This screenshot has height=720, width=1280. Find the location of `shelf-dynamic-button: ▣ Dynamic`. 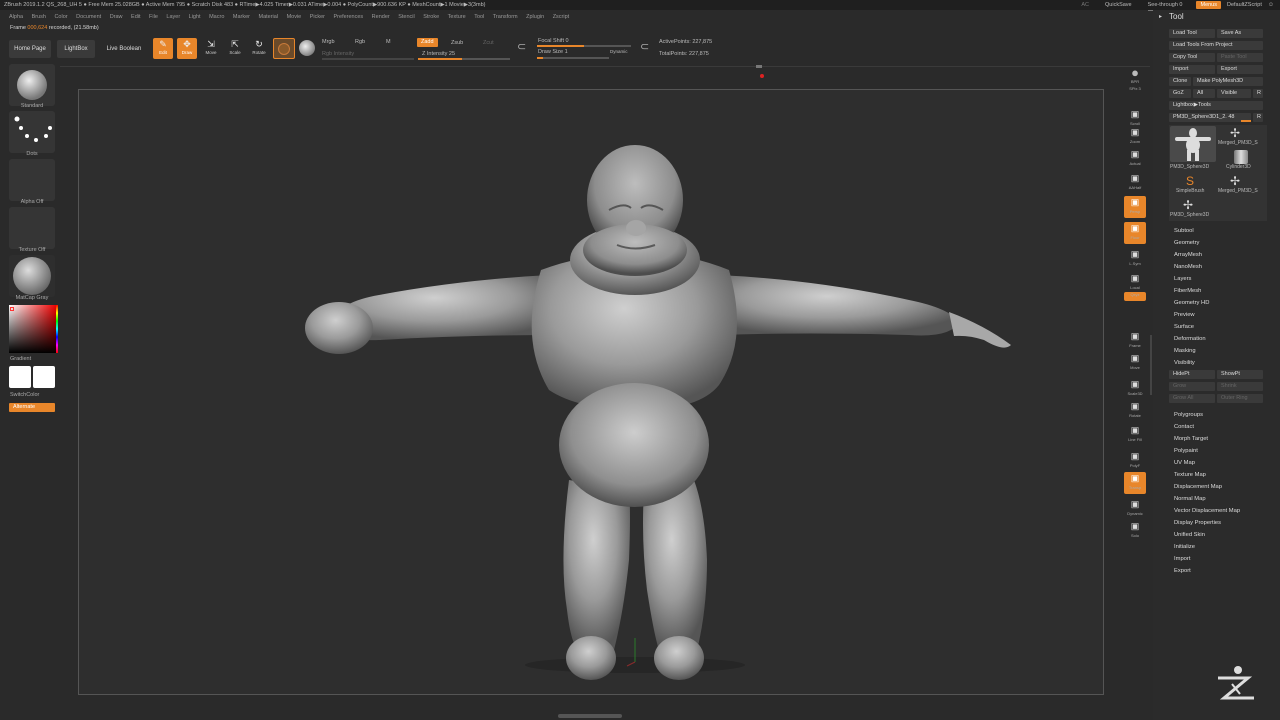

shelf-dynamic-button: ▣ Dynamic is located at coordinates (1135, 509).